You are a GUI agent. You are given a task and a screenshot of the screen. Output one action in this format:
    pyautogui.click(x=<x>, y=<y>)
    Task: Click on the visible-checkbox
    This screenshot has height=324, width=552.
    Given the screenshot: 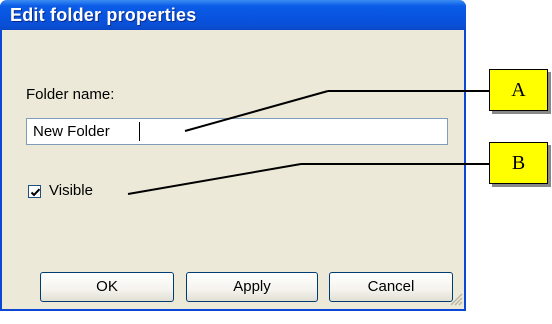 What is the action you would take?
    pyautogui.click(x=34, y=191)
    